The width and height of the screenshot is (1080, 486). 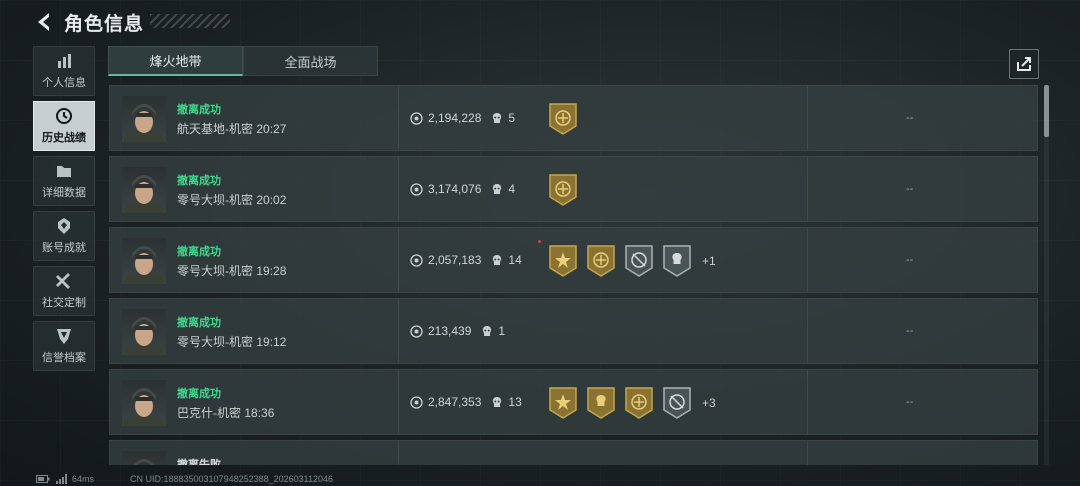 What do you see at coordinates (709, 261) in the screenshot?
I see `more-badges-count: +1` at bounding box center [709, 261].